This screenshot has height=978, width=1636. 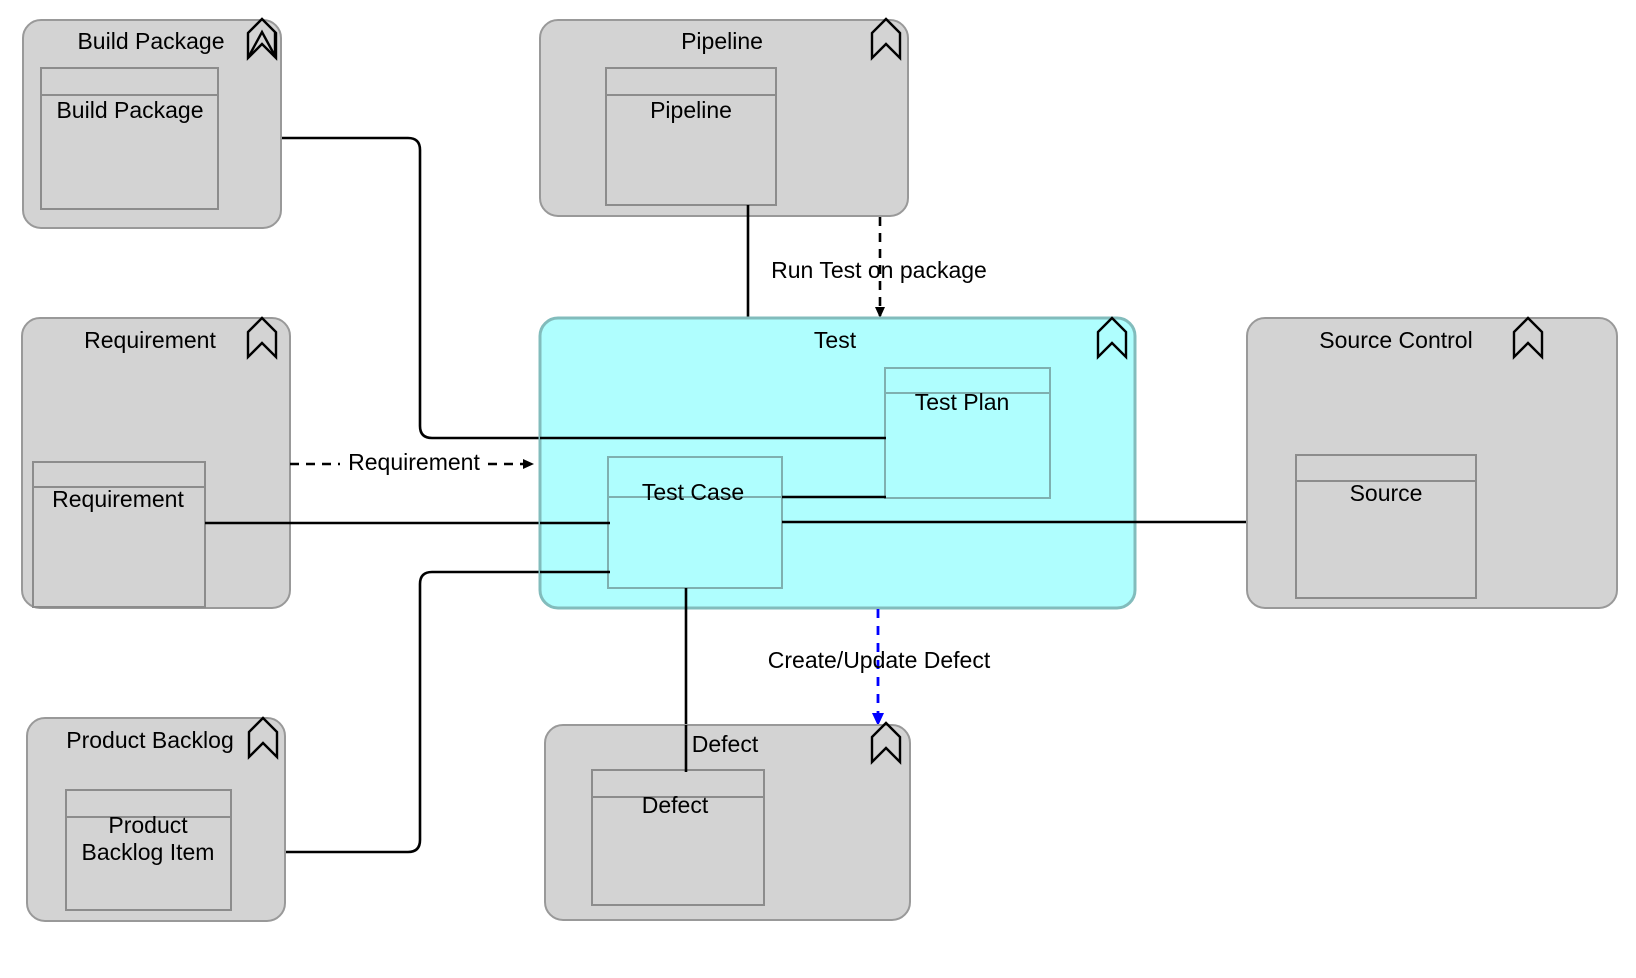 What do you see at coordinates (962, 402) in the screenshot?
I see `class-test-plan-label: Test Plan` at bounding box center [962, 402].